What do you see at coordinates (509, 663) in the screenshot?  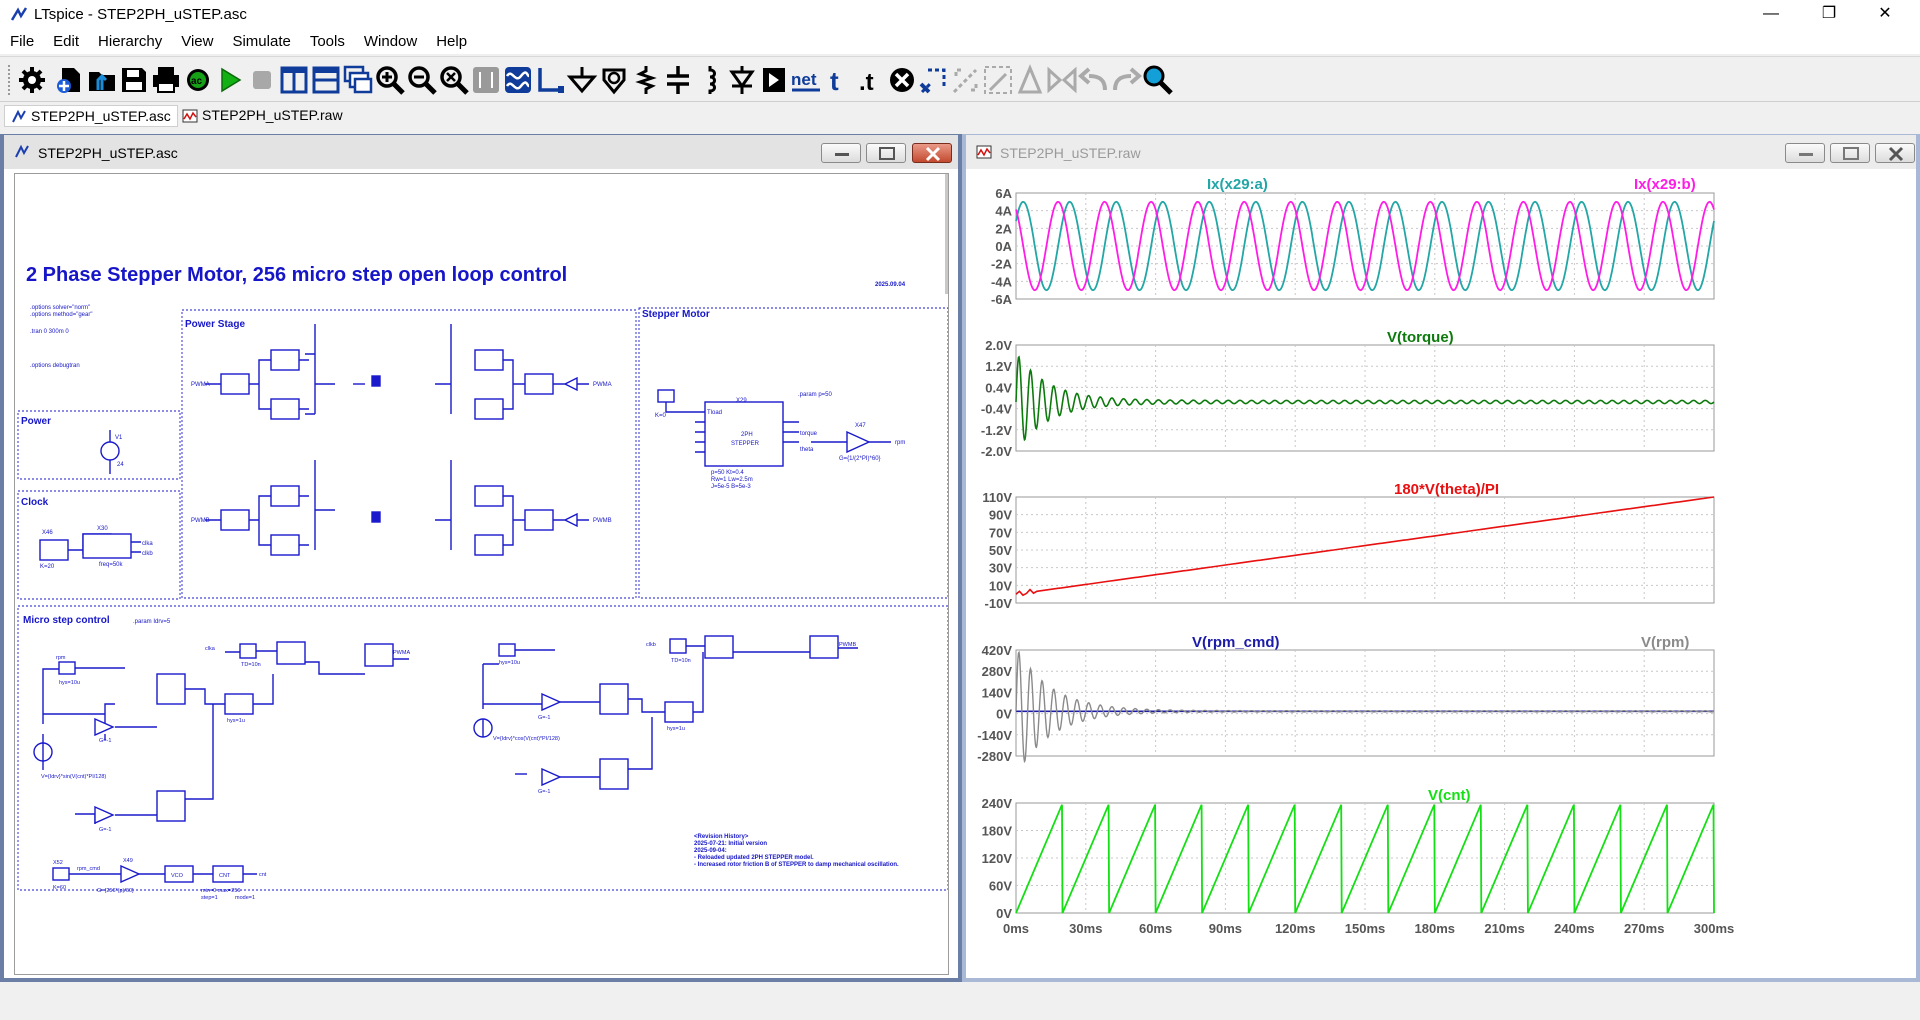 I see `svg-text: hys=10u` at bounding box center [509, 663].